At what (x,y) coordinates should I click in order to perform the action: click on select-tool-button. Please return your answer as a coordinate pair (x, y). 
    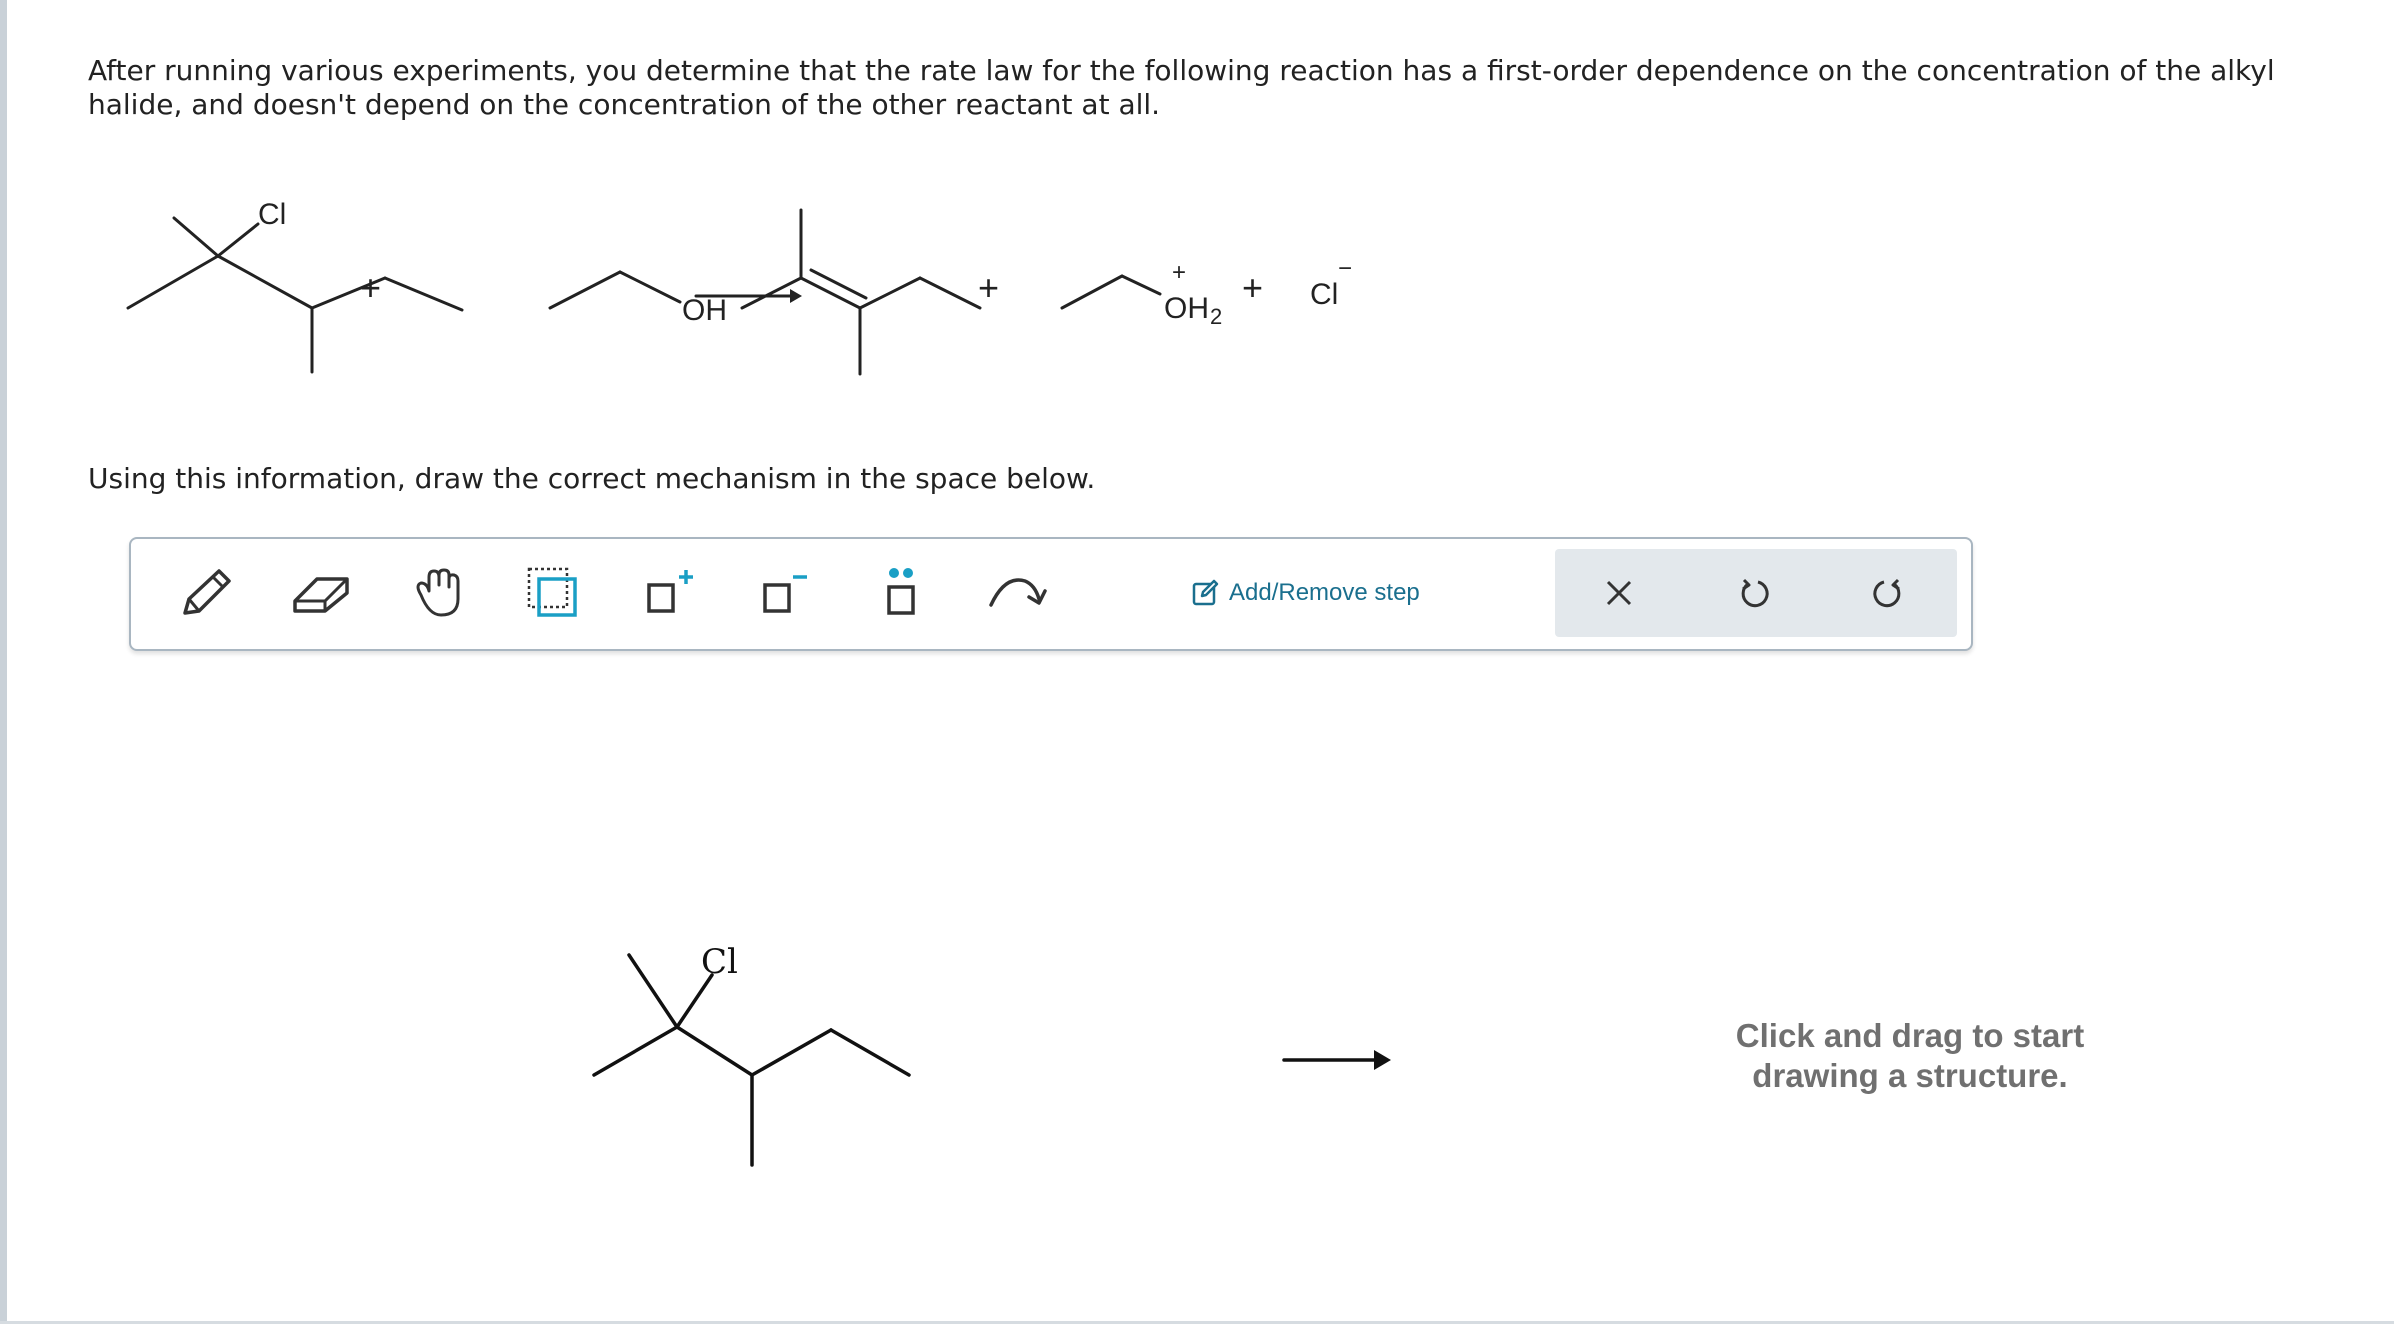
    Looking at the image, I should click on (553, 593).